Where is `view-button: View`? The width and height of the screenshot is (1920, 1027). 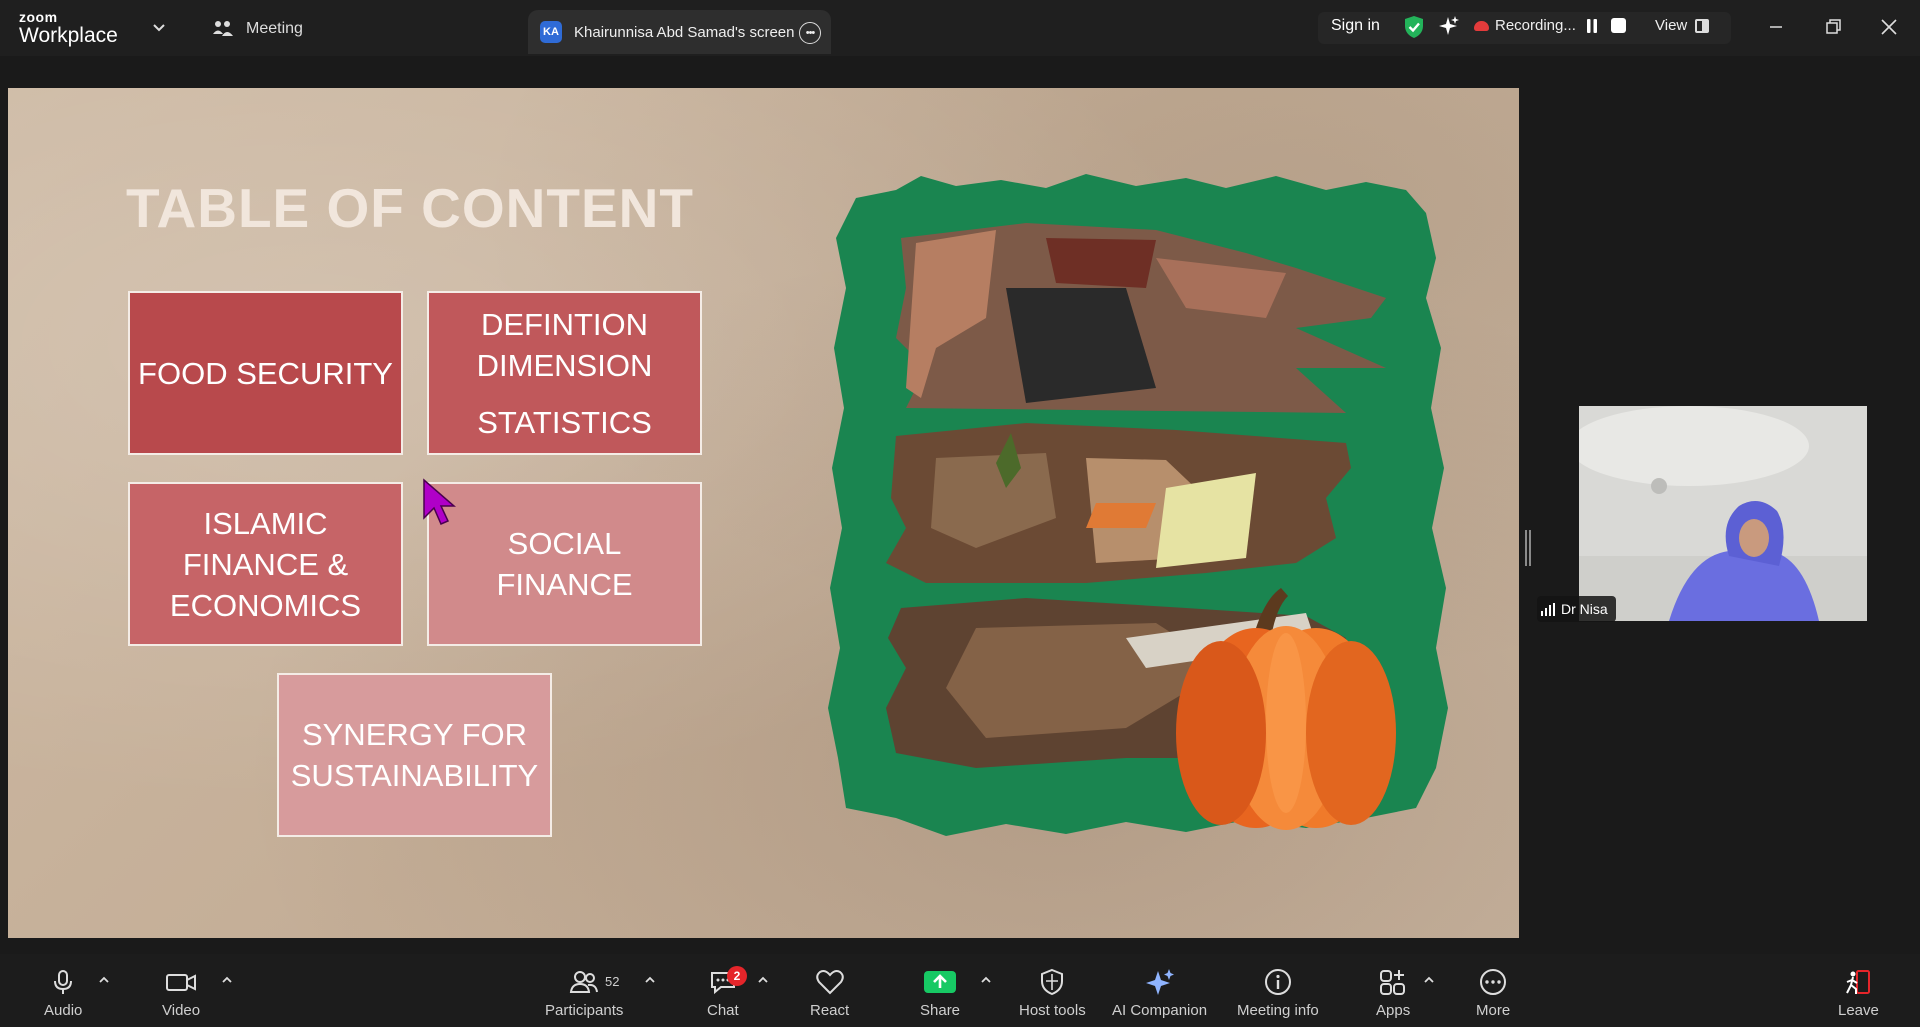 view-button: View is located at coordinates (1682, 25).